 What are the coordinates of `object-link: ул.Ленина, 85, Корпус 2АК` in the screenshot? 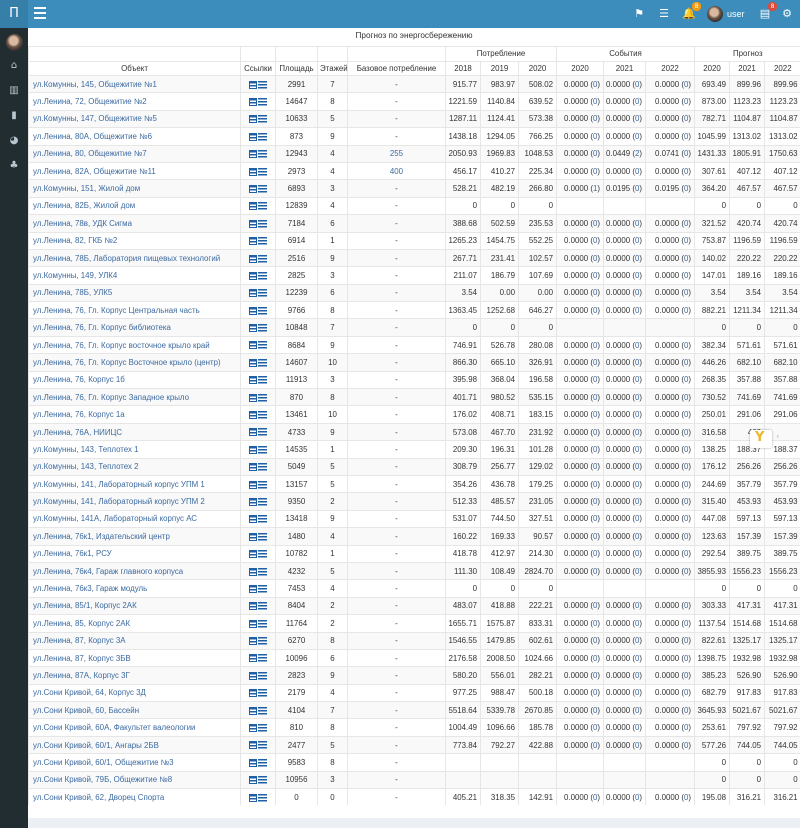 It's located at (134, 623).